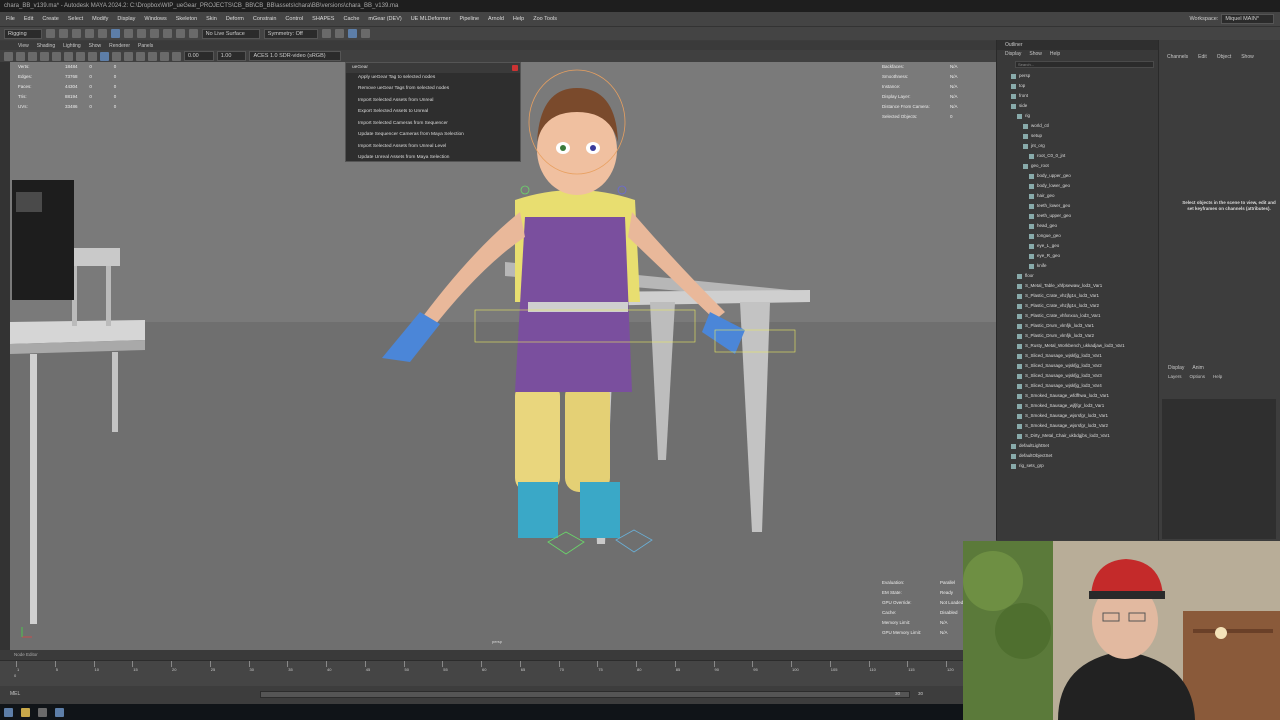 This screenshot has width=1280, height=720. I want to click on menu-pipeline: Pipeline, so click(469, 19).